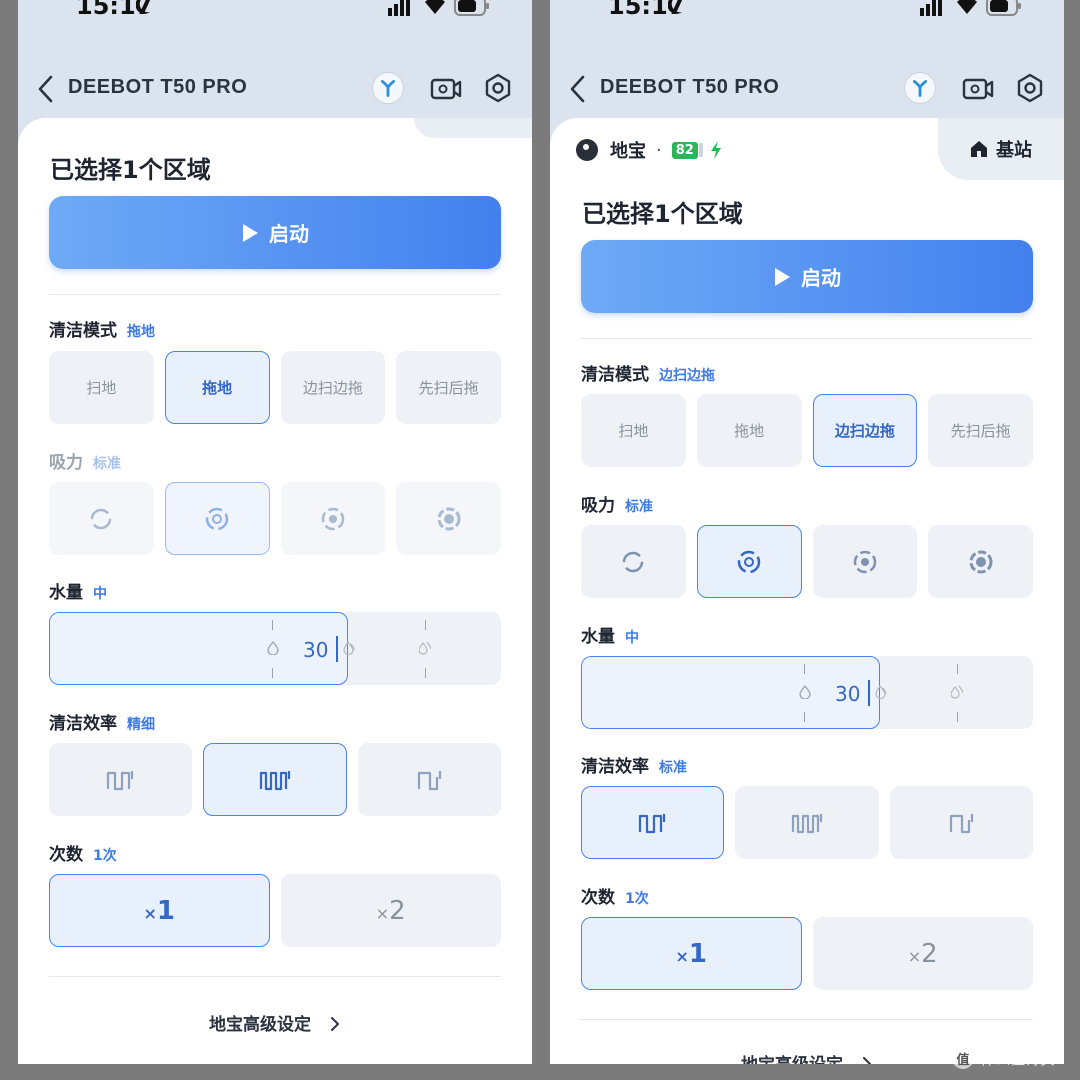 The height and width of the screenshot is (1080, 1080). What do you see at coordinates (967, 7) in the screenshot?
I see `wifi-icon` at bounding box center [967, 7].